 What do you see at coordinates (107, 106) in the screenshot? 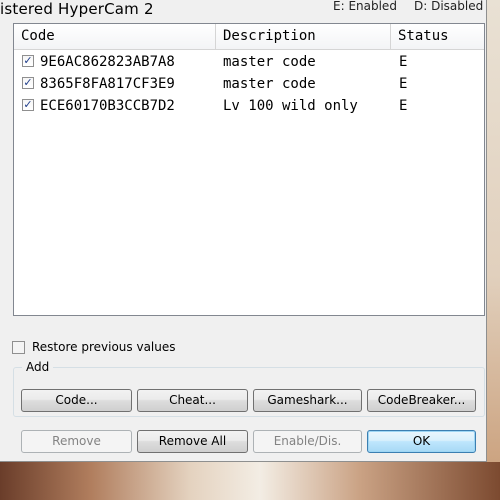
I see `row-code: ECE60170B3CCB7D2` at bounding box center [107, 106].